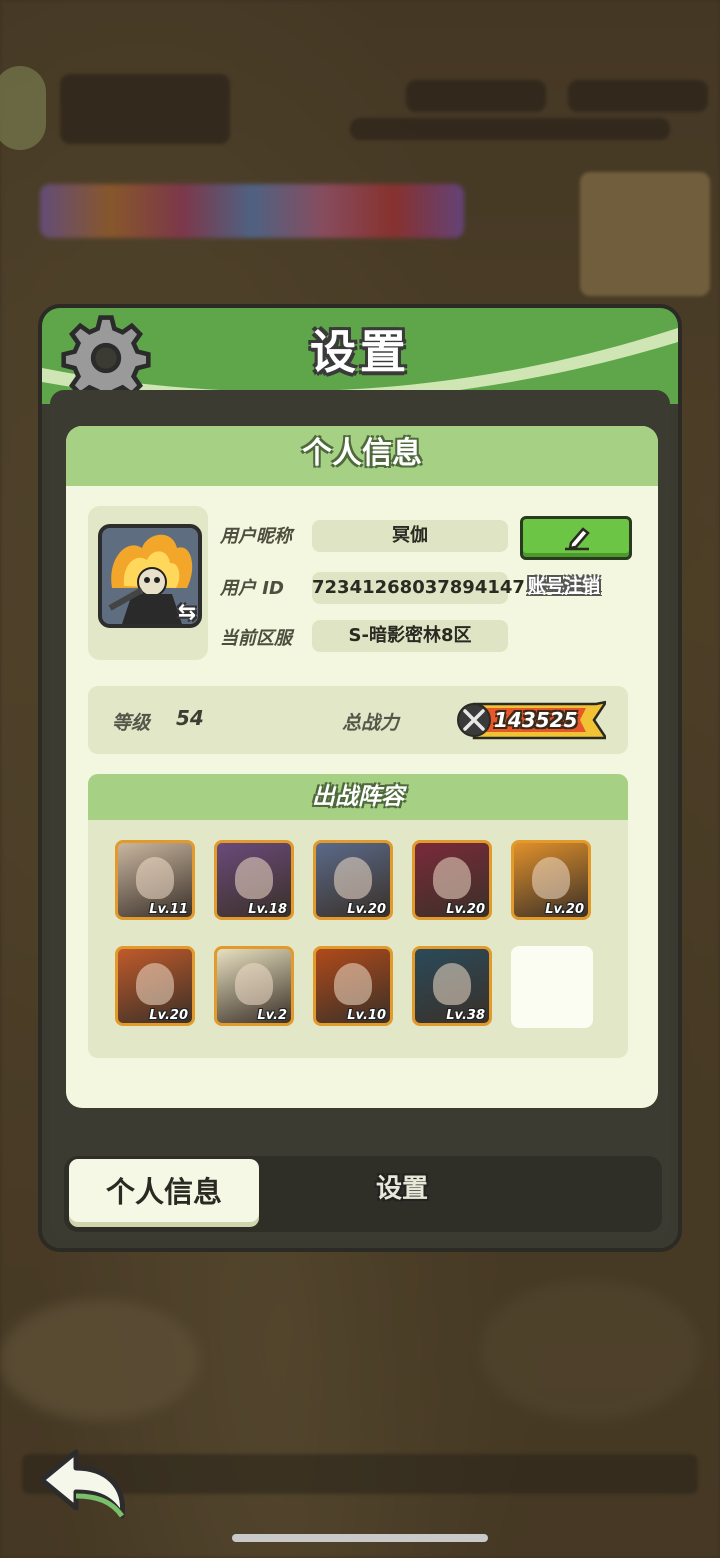  I want to click on stats-row: 等级 54 总战力 143525, so click(358, 720).